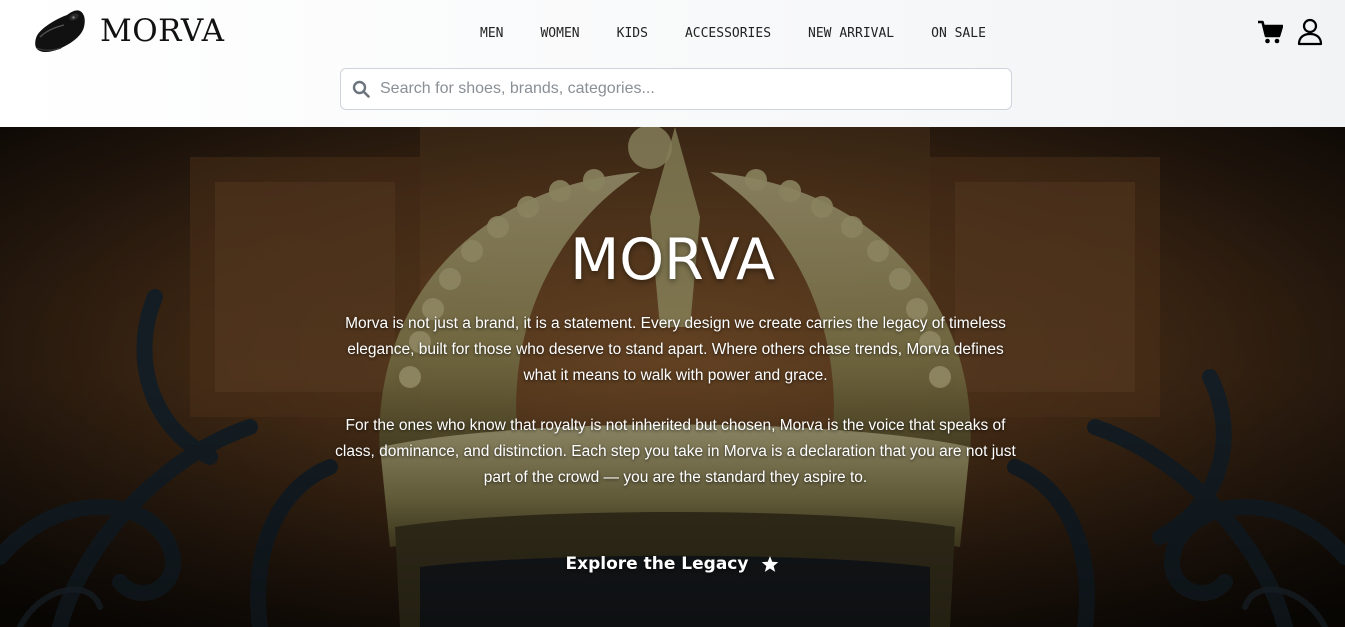 The width and height of the screenshot is (1345, 627). Describe the element at coordinates (1270, 32) in the screenshot. I see `cart-icon` at that location.